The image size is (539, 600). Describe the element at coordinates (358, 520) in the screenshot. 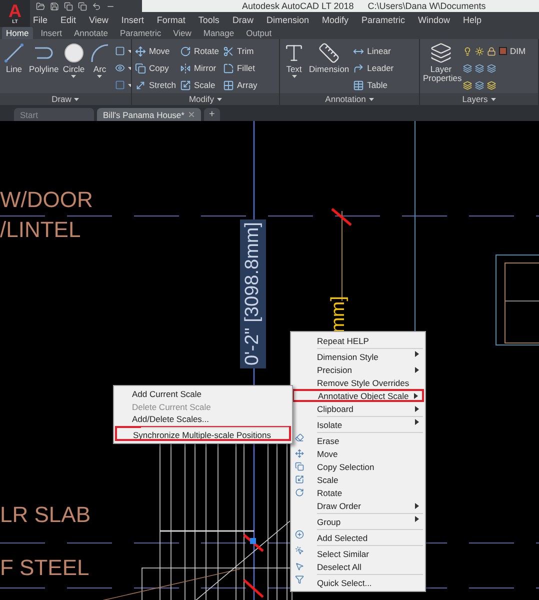

I see `menu-item: Group` at that location.